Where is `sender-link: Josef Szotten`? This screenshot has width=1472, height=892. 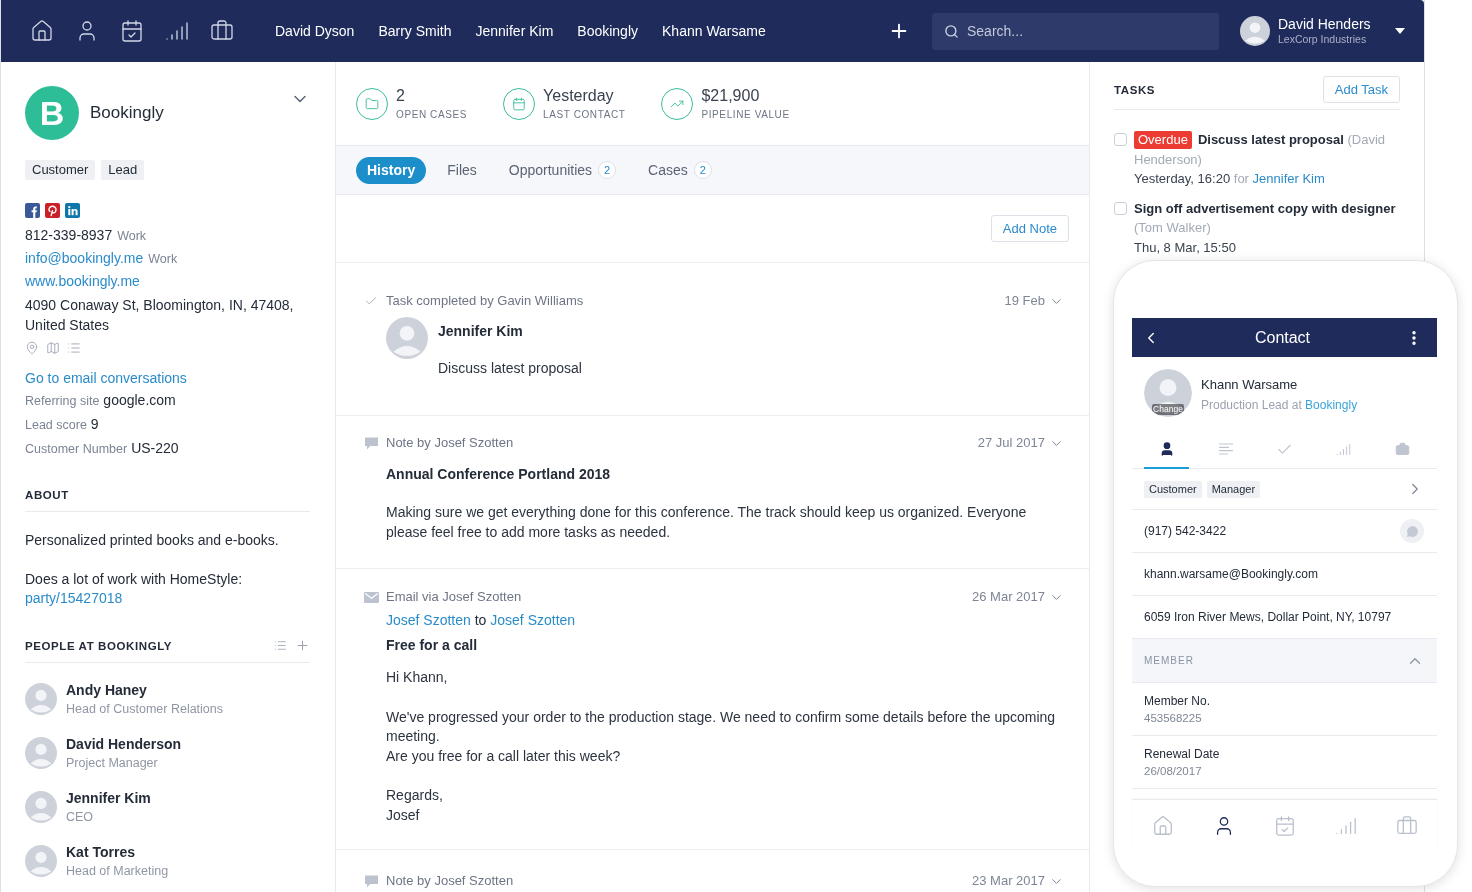
sender-link: Josef Szotten is located at coordinates (428, 620).